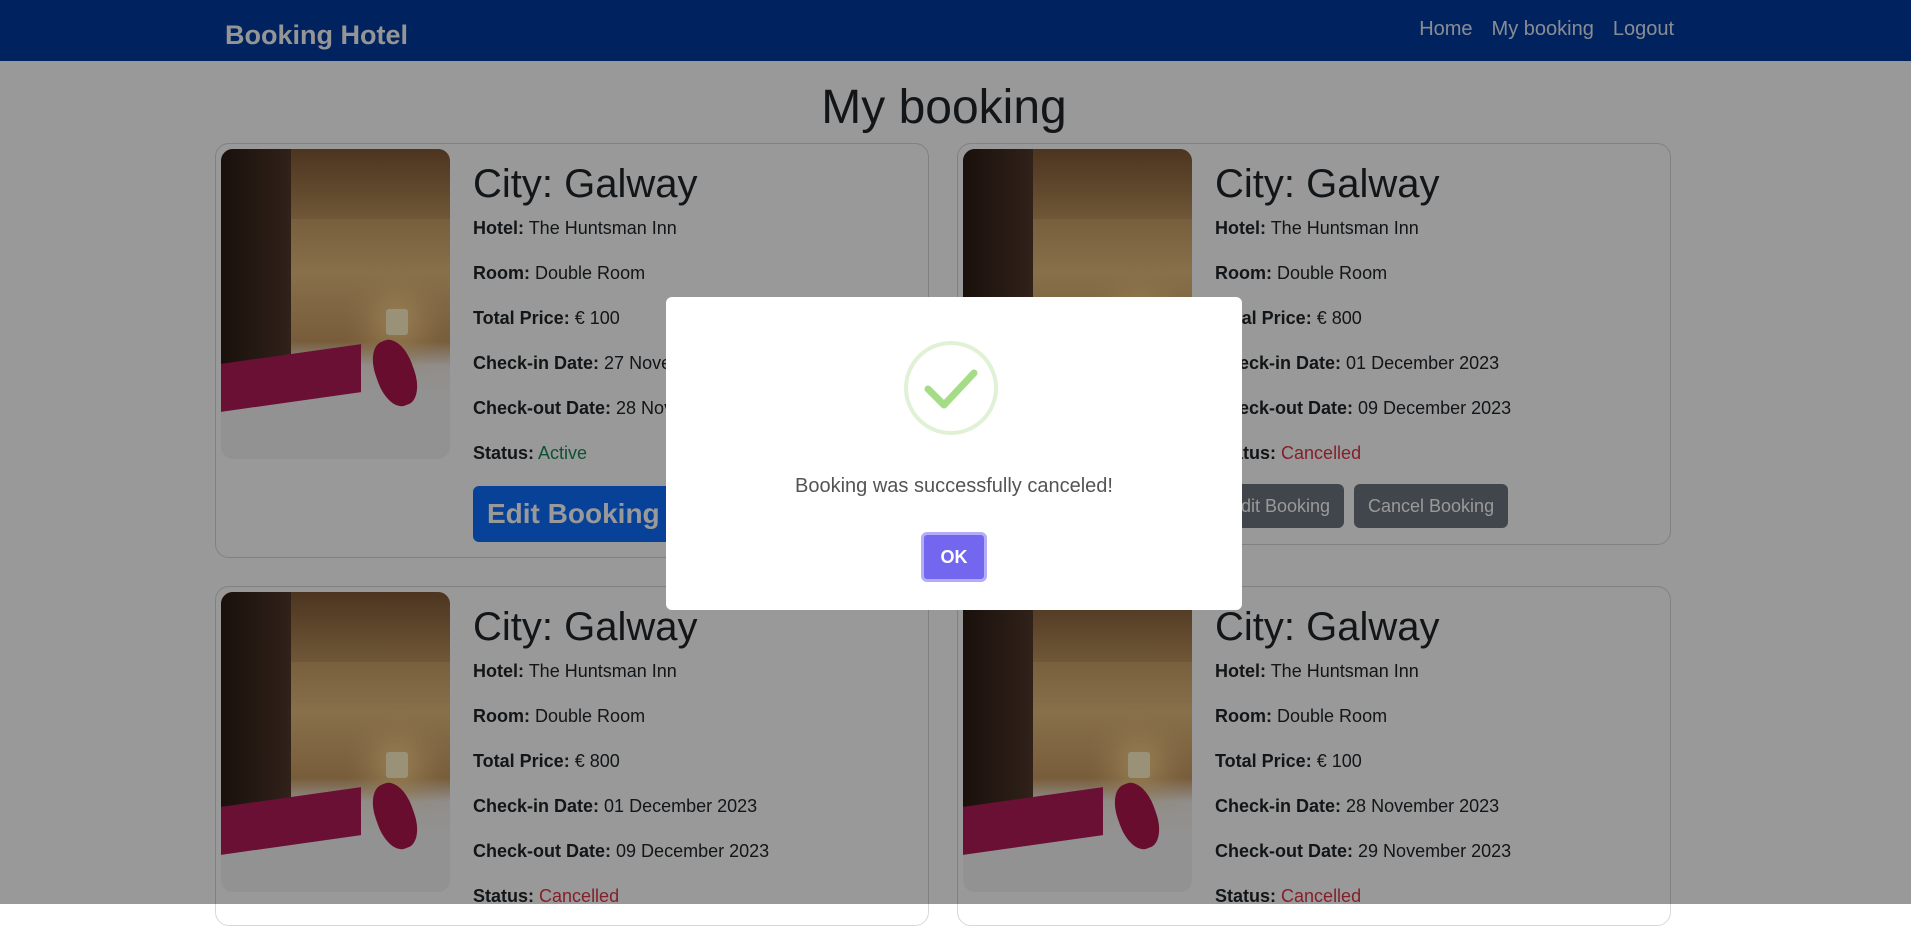  Describe the element at coordinates (954, 486) in the screenshot. I see `dialog-message: Booking was successfully canceled!` at that location.